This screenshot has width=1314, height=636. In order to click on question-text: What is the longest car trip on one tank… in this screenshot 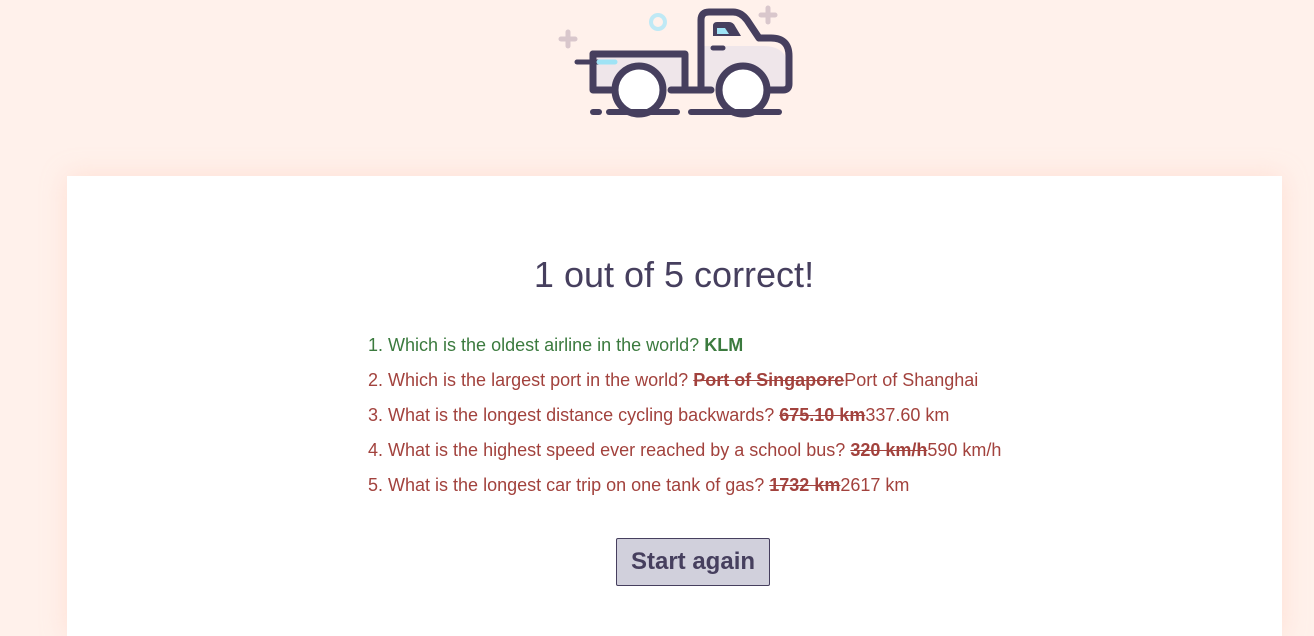, I will do `click(576, 485)`.